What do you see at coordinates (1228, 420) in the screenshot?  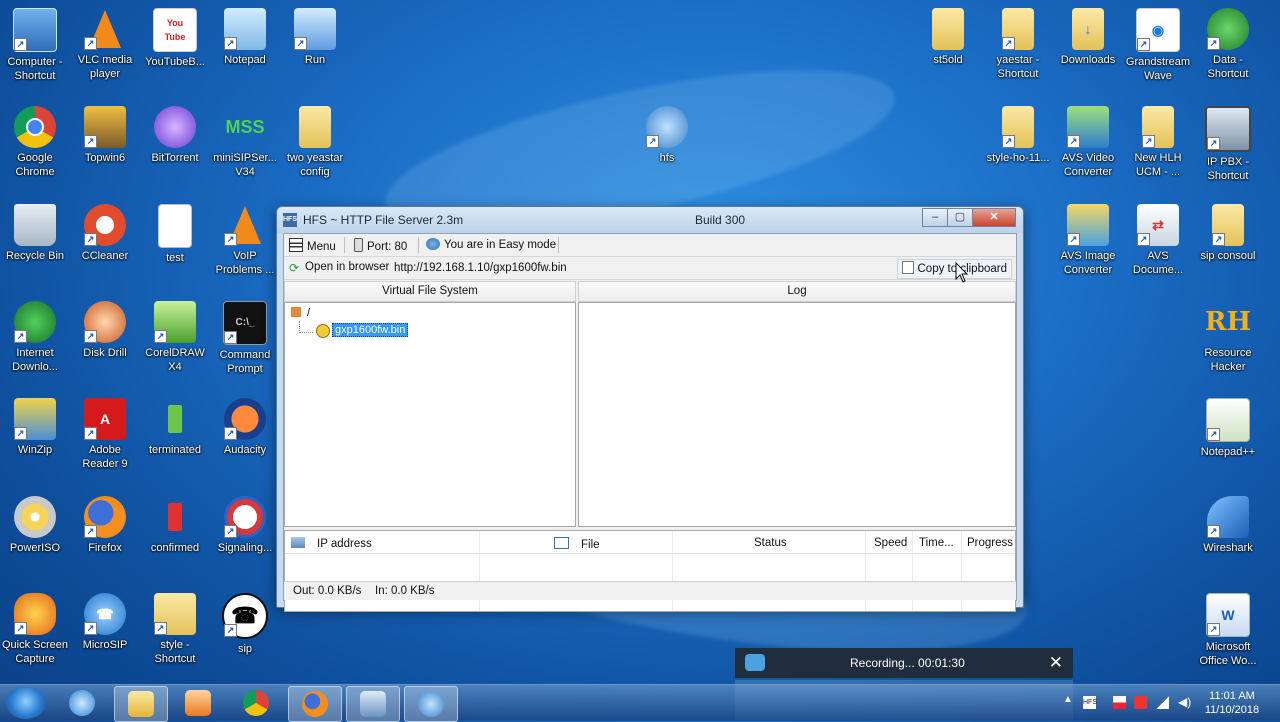 I see `notepadpp-icon: ↗` at bounding box center [1228, 420].